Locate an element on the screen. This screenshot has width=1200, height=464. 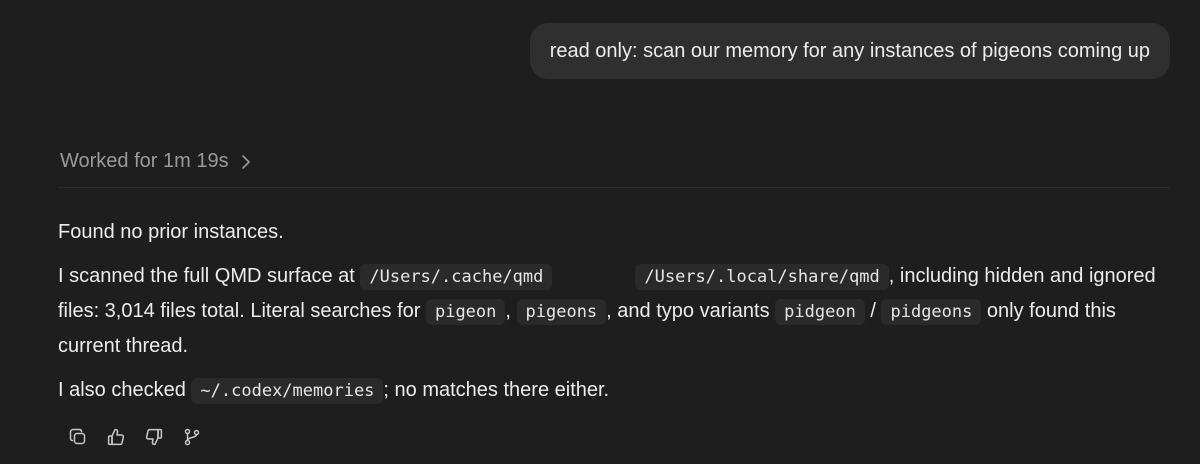
thumbs-down-icon is located at coordinates (154, 437).